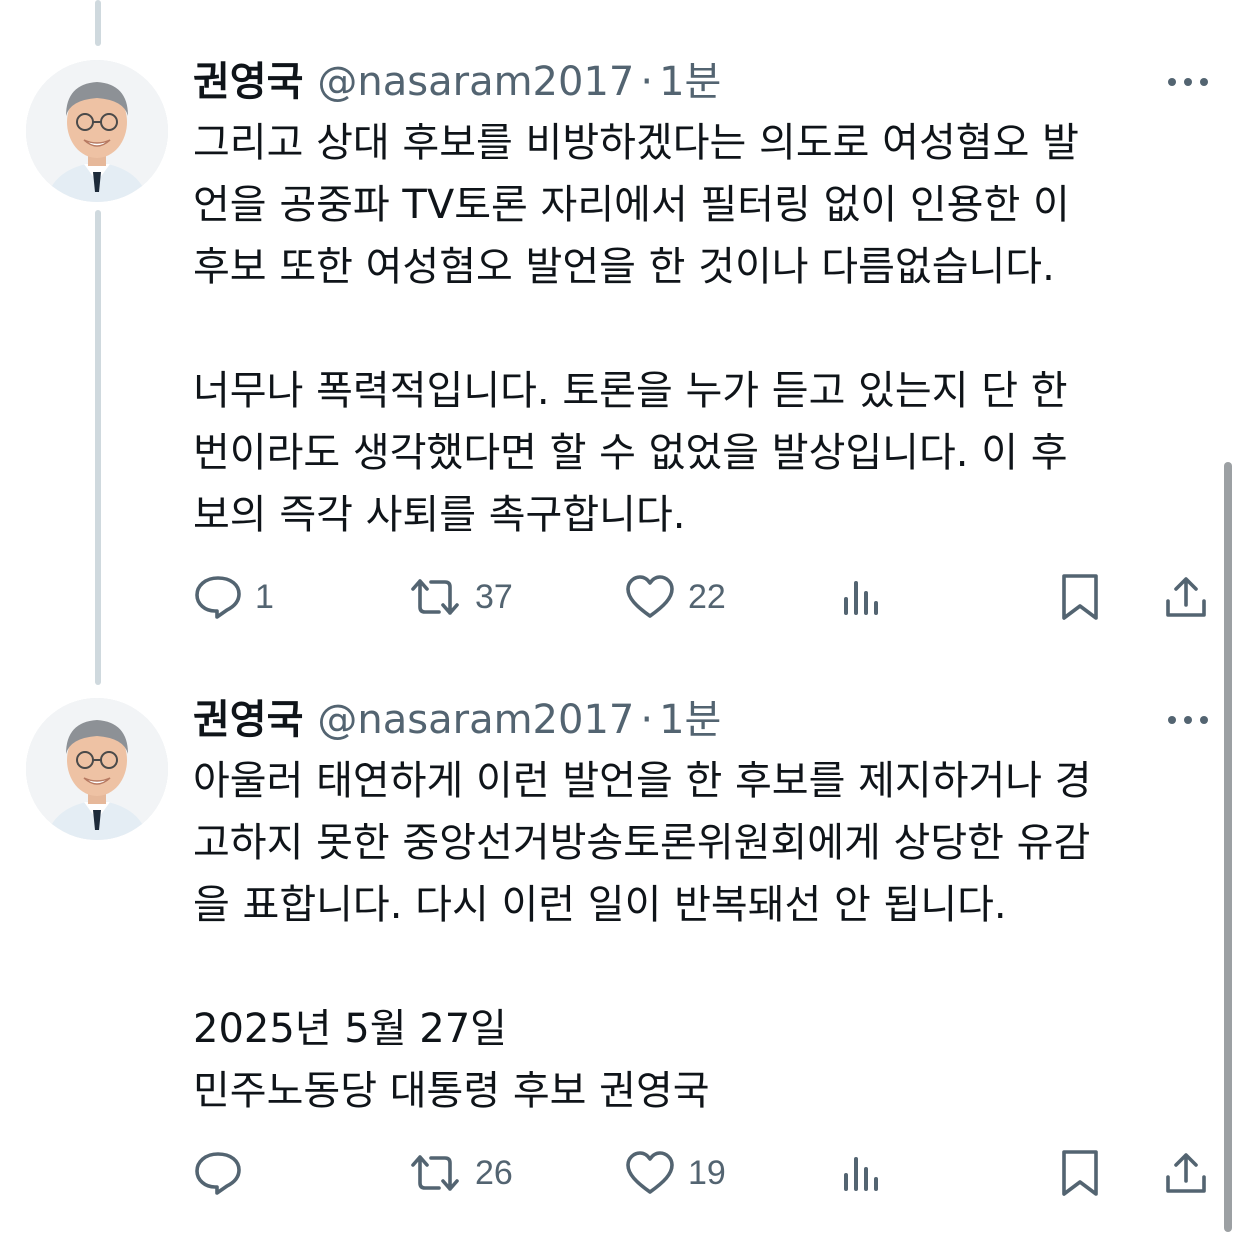 The width and height of the screenshot is (1242, 1236). What do you see at coordinates (264, 596) in the screenshot?
I see `reply-count: 1` at bounding box center [264, 596].